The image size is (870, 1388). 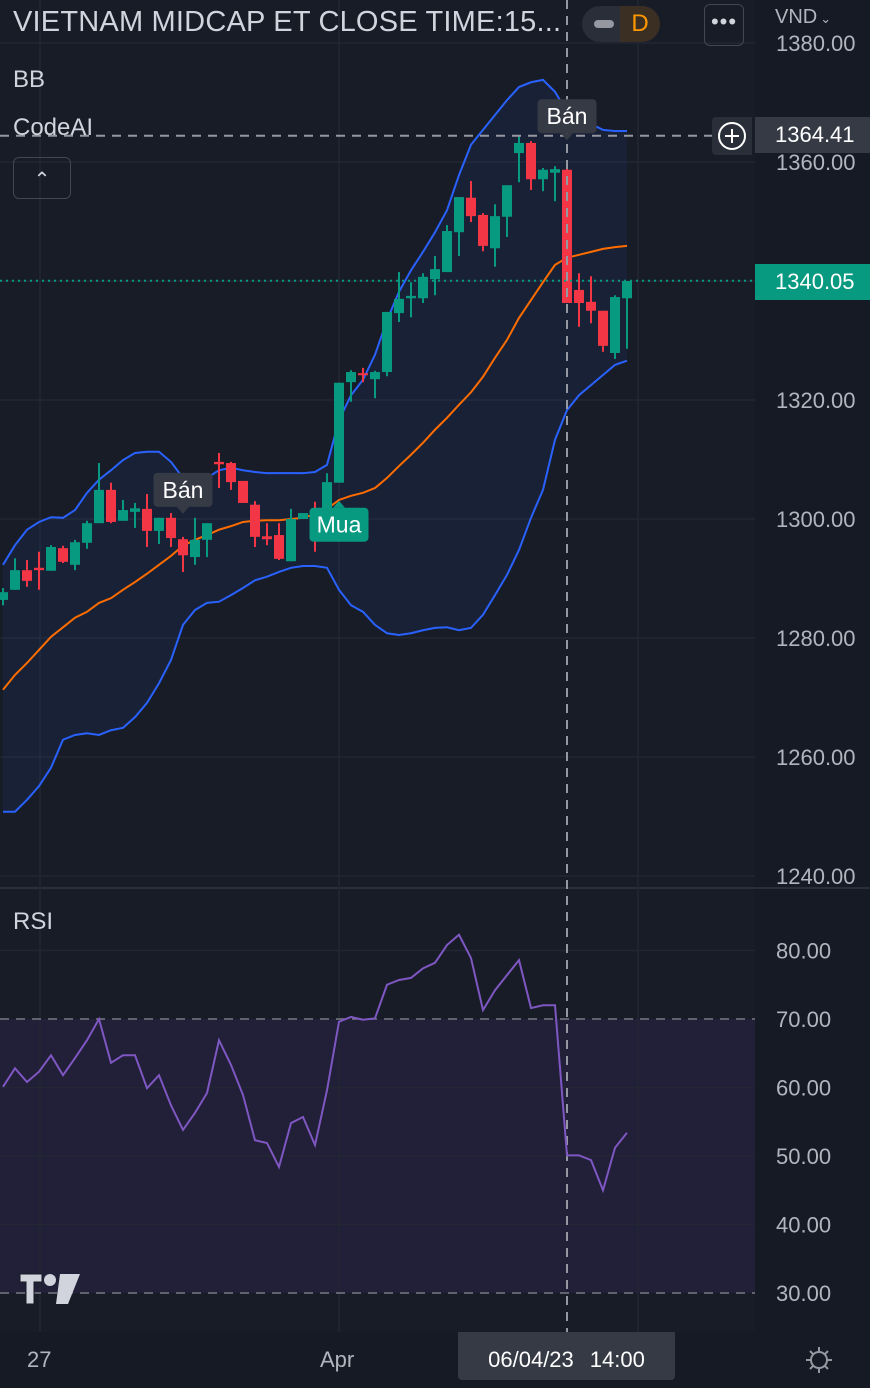 I want to click on price-tick-label: 1260.00, so click(x=816, y=757).